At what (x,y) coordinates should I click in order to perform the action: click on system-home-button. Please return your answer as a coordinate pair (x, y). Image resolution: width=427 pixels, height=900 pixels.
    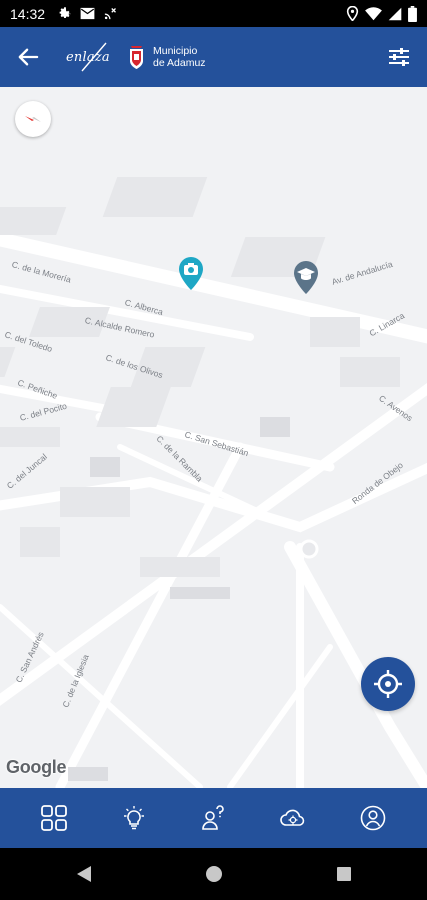
    Looking at the image, I should click on (214, 874).